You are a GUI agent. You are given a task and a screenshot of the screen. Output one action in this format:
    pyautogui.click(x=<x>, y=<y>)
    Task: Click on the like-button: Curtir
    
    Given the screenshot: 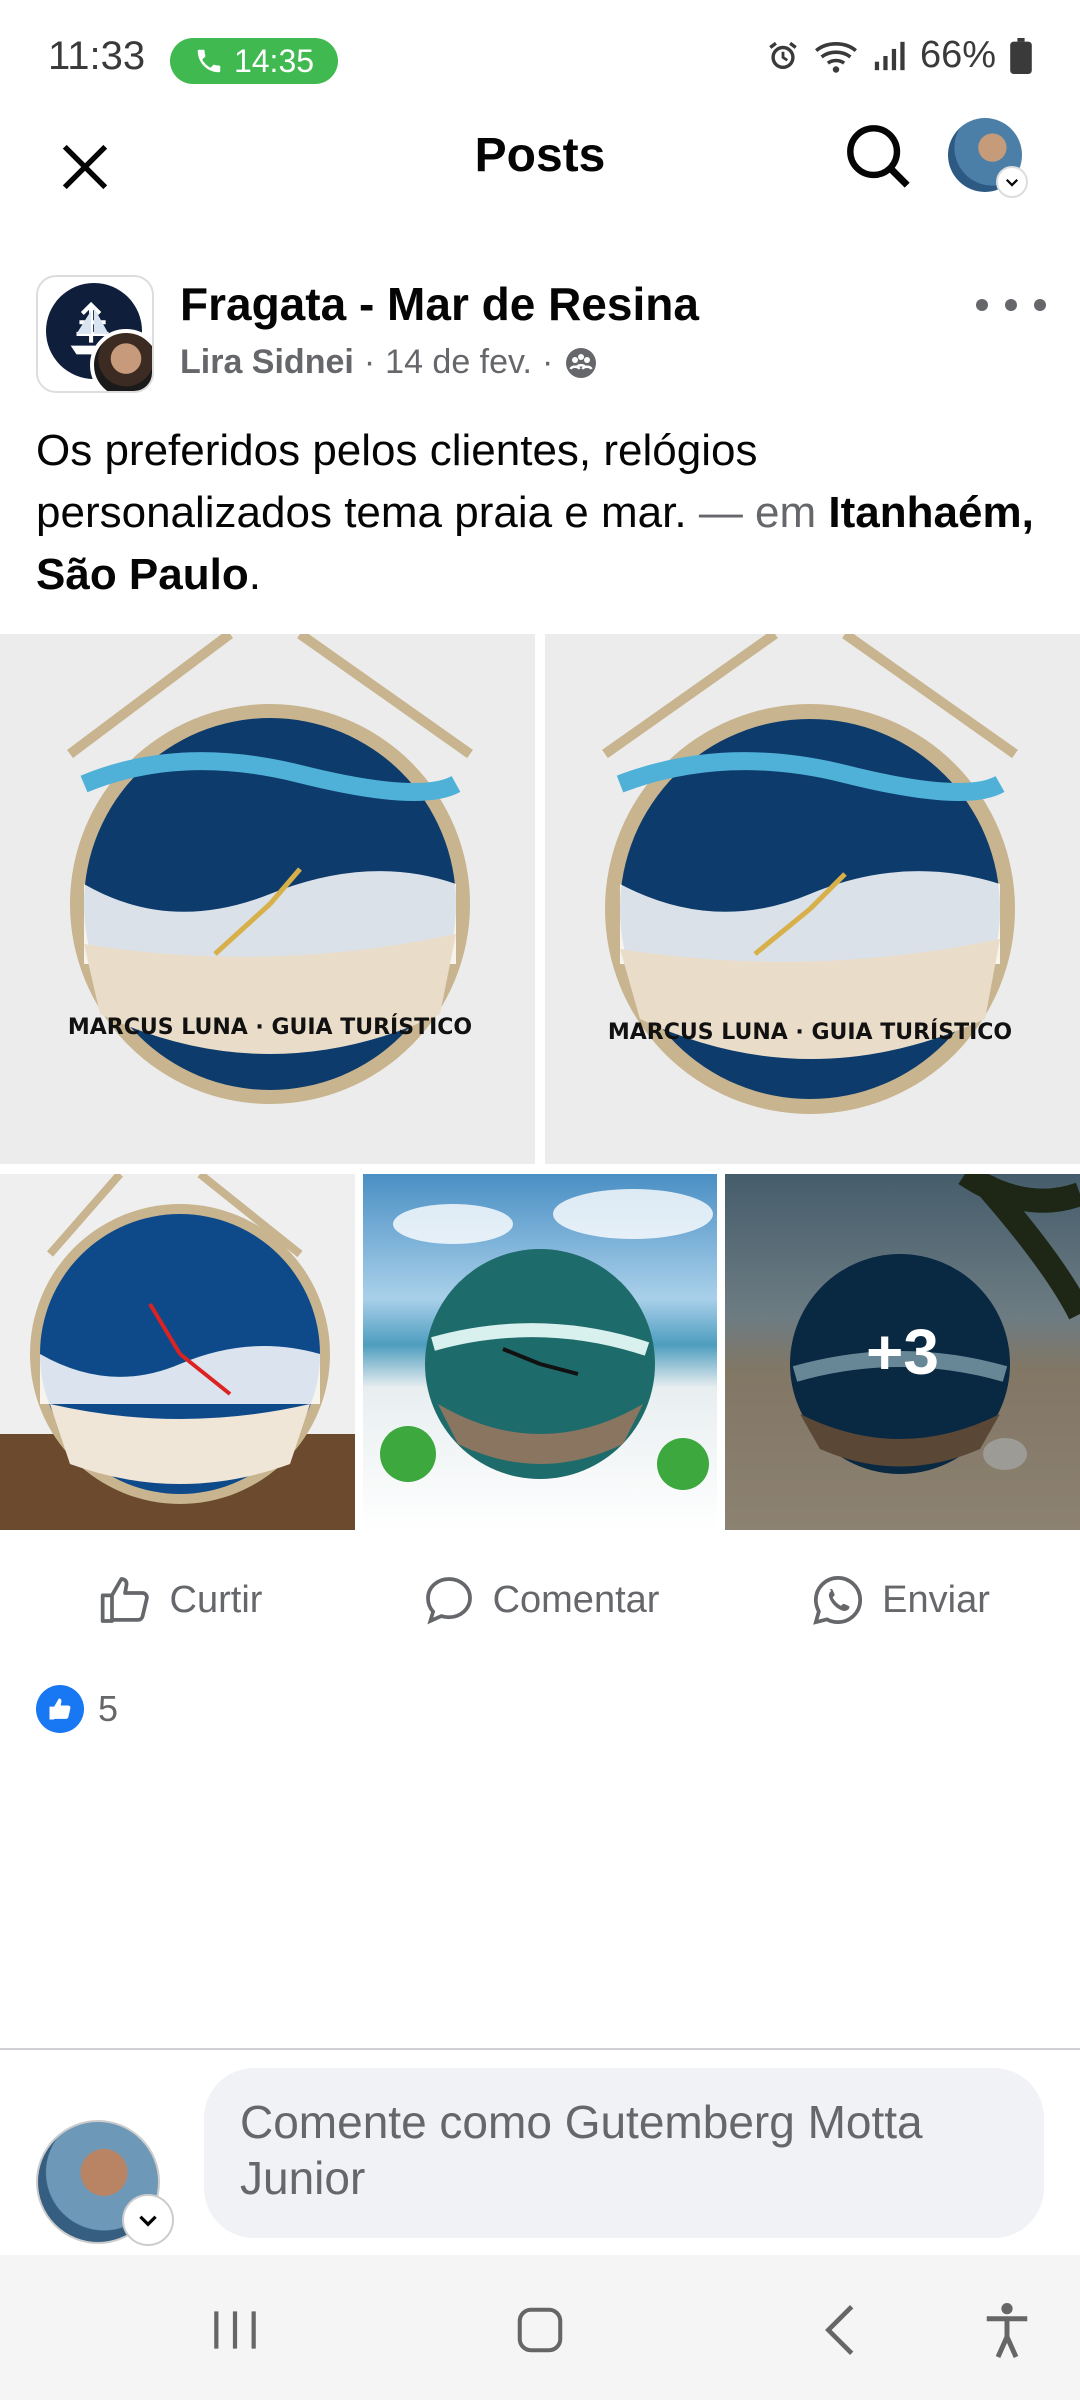 What is the action you would take?
    pyautogui.click(x=180, y=1600)
    